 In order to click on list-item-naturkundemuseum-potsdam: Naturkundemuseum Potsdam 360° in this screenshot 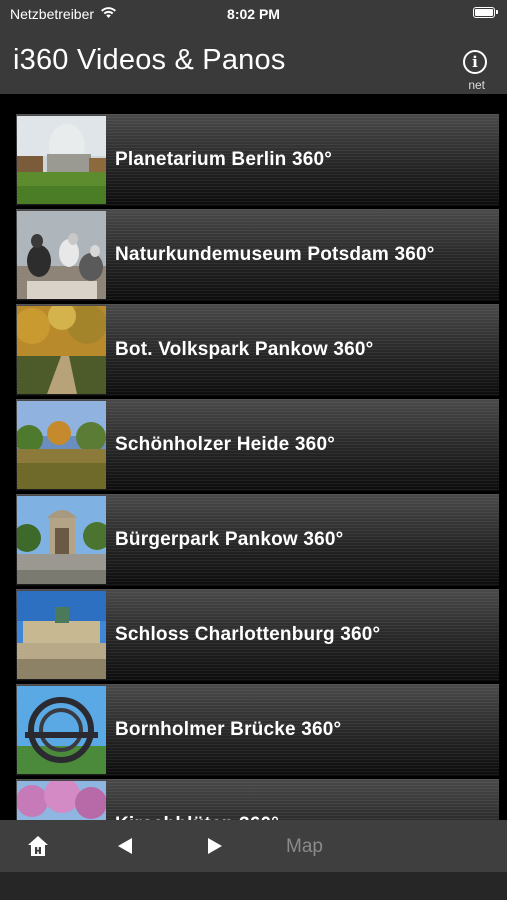, I will do `click(257, 255)`.